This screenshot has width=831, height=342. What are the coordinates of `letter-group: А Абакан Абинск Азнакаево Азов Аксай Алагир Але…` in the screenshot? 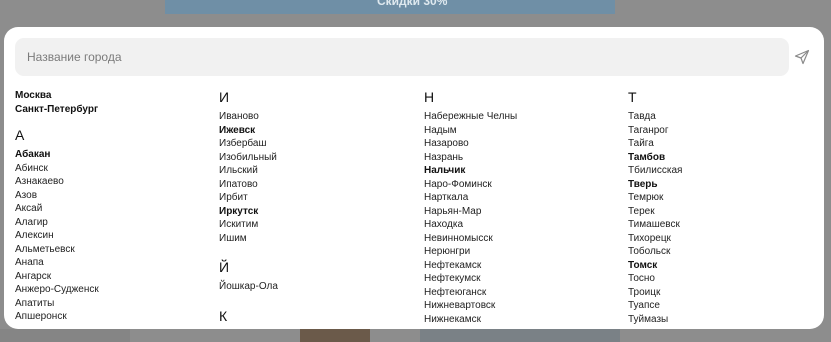 It's located at (110, 225).